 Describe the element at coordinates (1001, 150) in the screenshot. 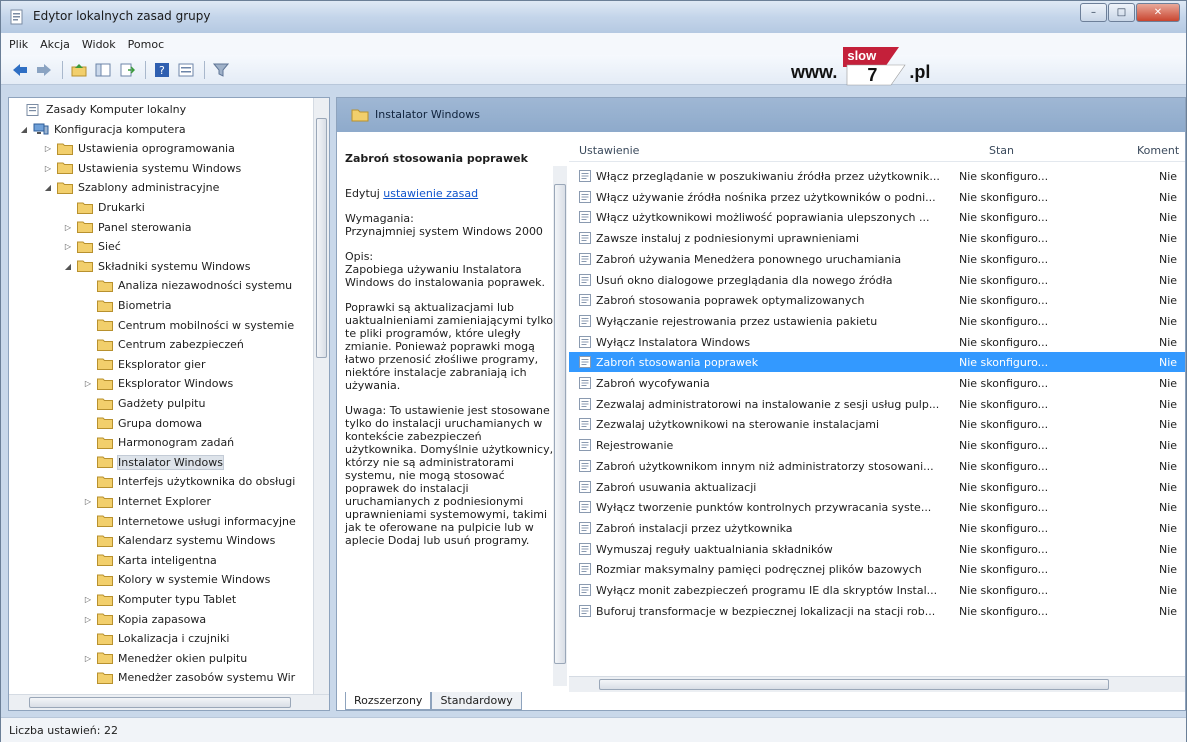

I see `column-header-state: Stan` at that location.